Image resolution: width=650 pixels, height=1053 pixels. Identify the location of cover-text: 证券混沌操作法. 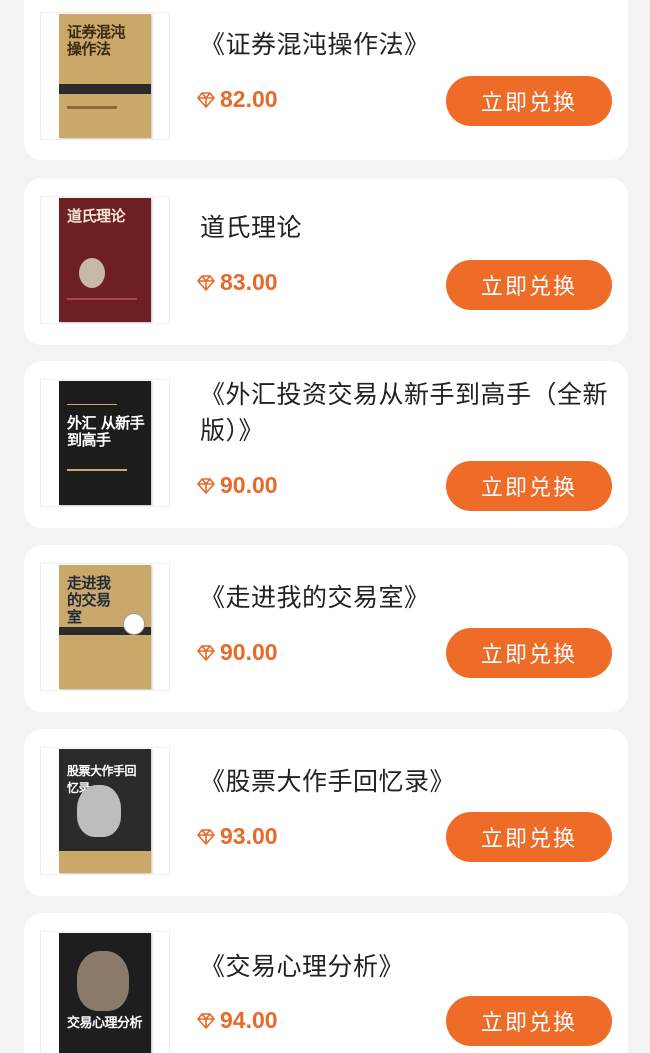
(96, 40).